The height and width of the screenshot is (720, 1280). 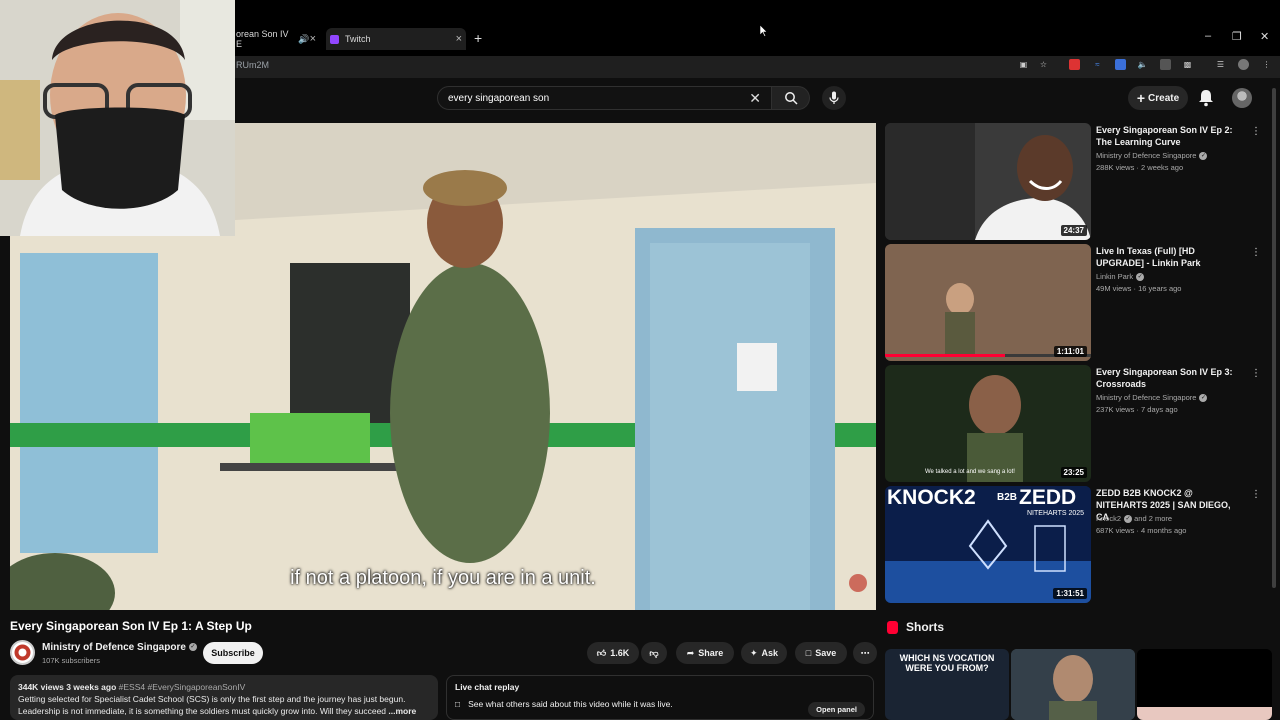 I want to click on tab-twitch: Twitch ×, so click(x=396, y=39).